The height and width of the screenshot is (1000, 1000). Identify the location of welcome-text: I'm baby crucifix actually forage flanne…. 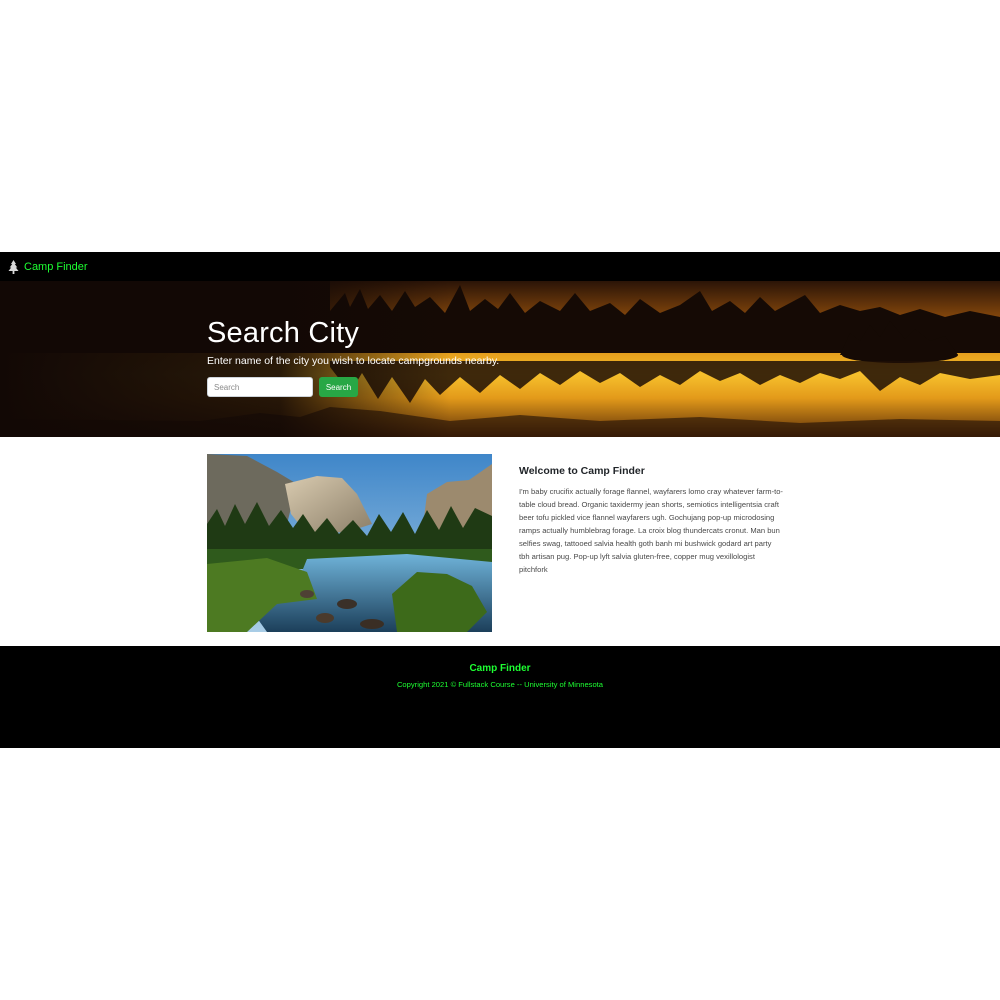
(651, 530).